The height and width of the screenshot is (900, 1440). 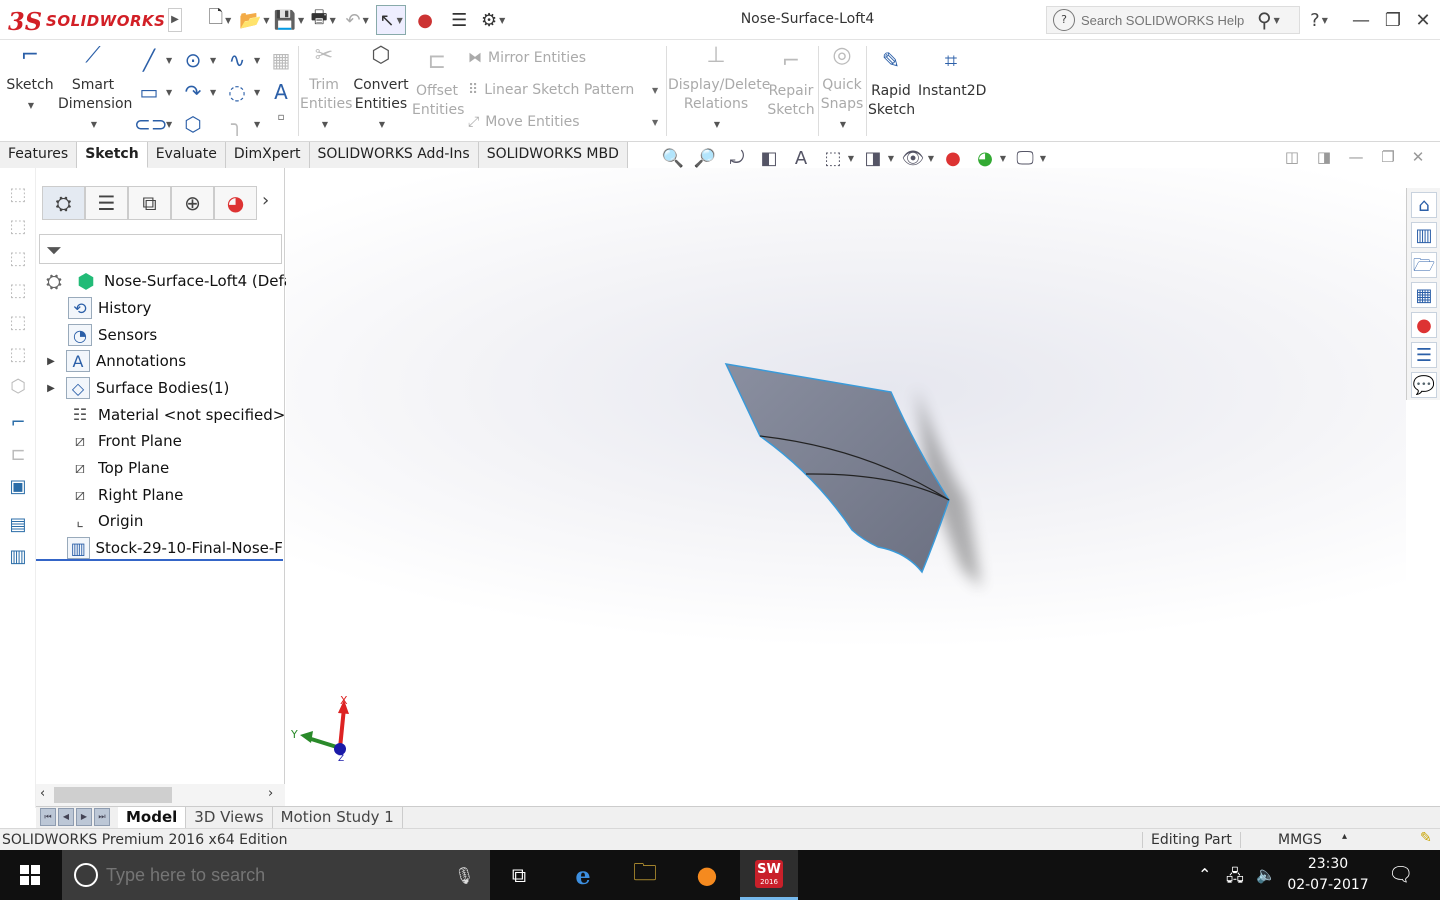 What do you see at coordinates (63, 203) in the screenshot?
I see `feature-tree-tab: ⛭` at bounding box center [63, 203].